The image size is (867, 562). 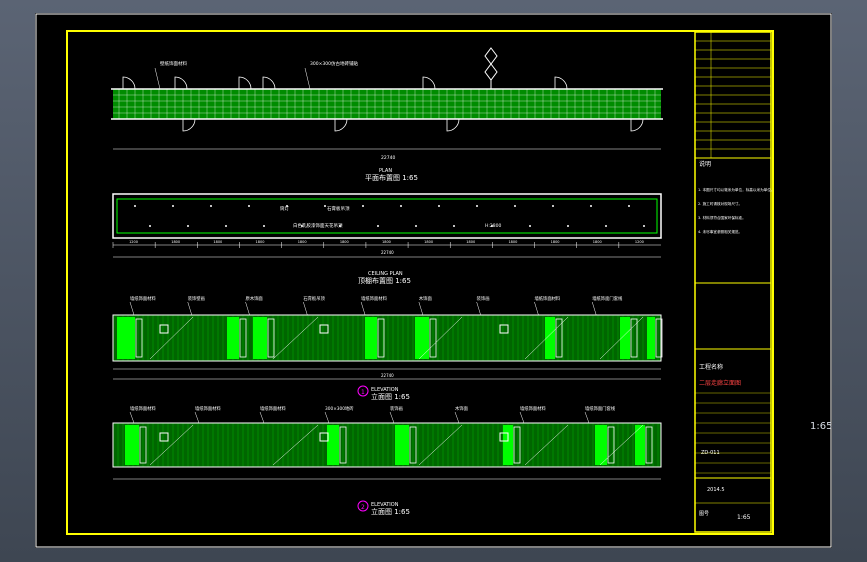 I want to click on ceiling-note-downlight: 筒灯, so click(x=284, y=208).